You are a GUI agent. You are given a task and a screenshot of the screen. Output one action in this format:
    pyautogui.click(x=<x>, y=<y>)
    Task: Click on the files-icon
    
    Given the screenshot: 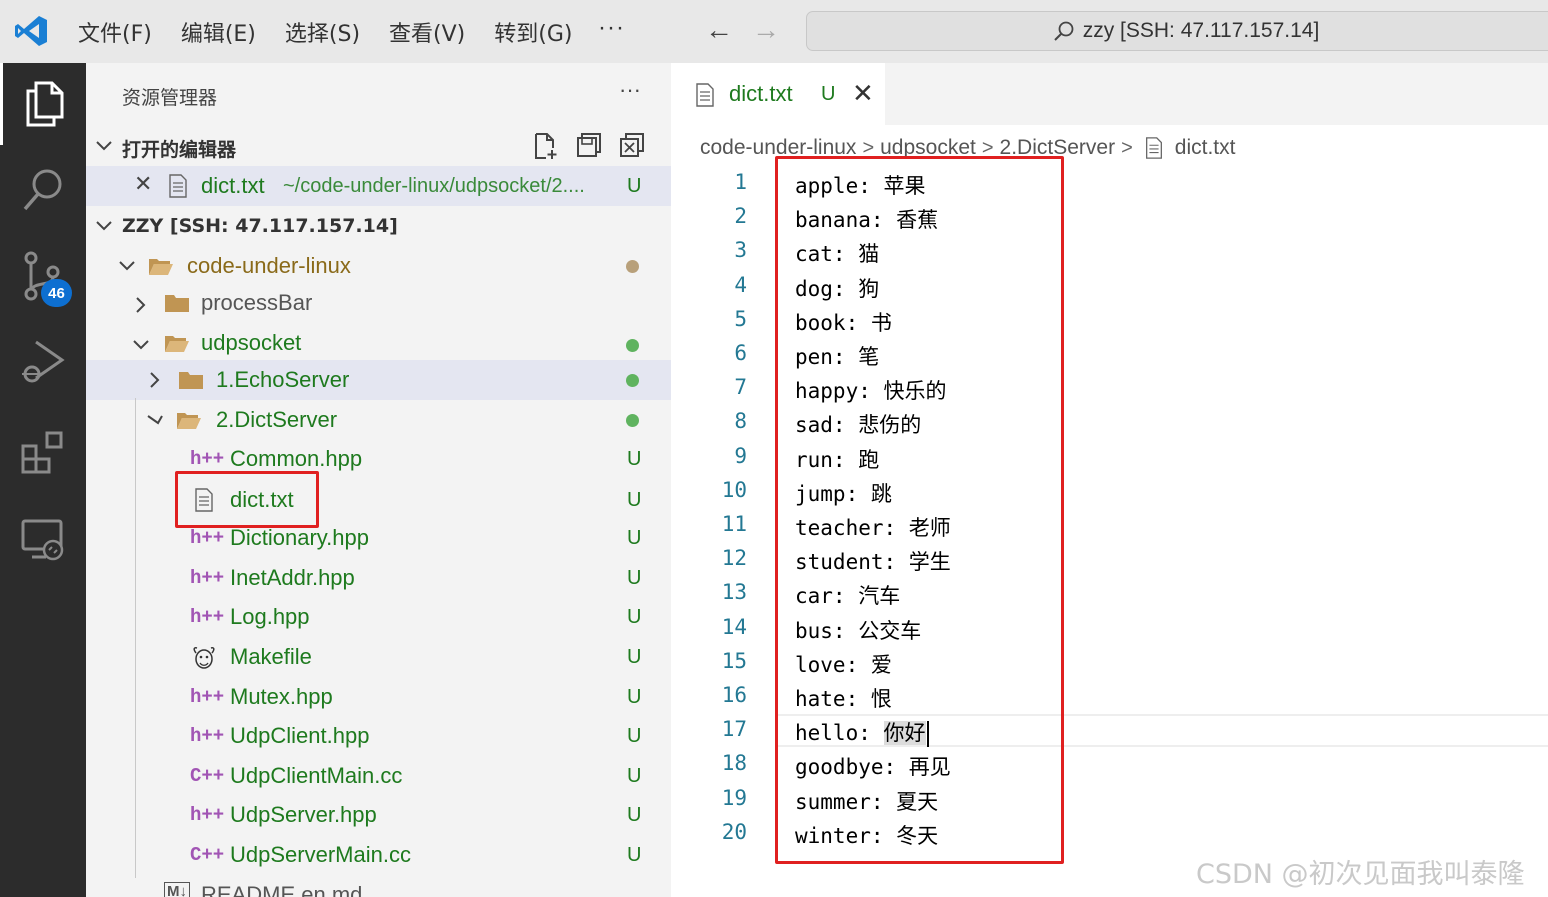 What is the action you would take?
    pyautogui.click(x=44, y=104)
    